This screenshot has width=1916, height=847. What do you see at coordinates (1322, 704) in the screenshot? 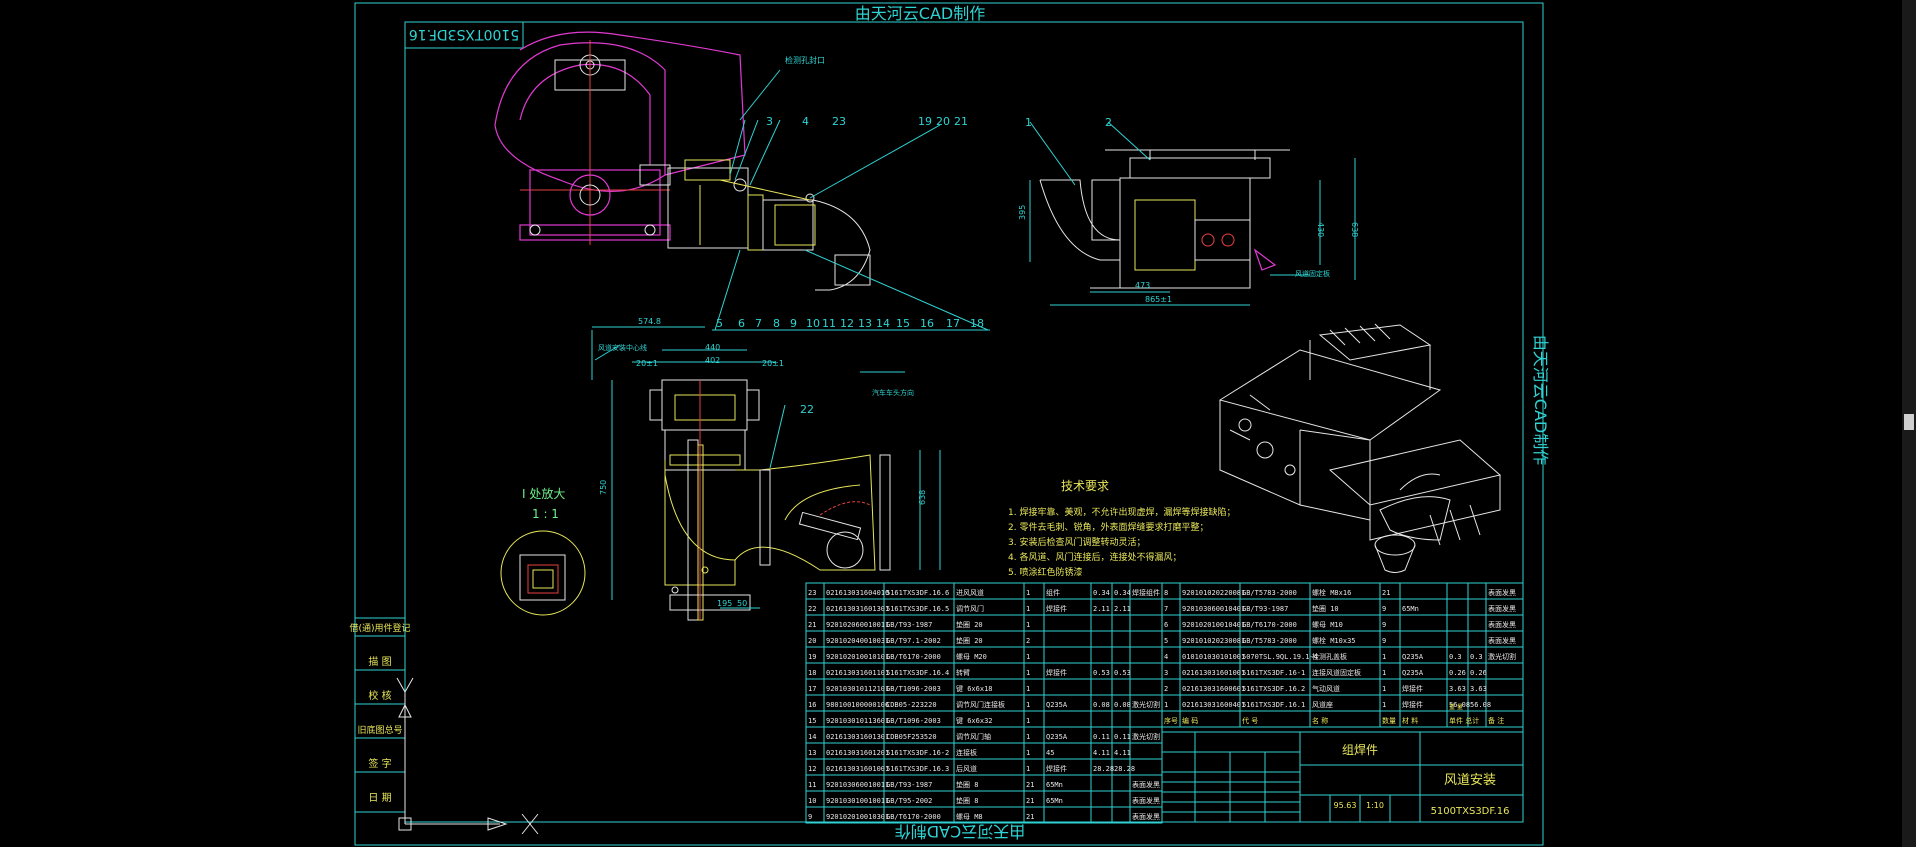
I see `bom-right-cell-name: 风道座` at bounding box center [1322, 704].